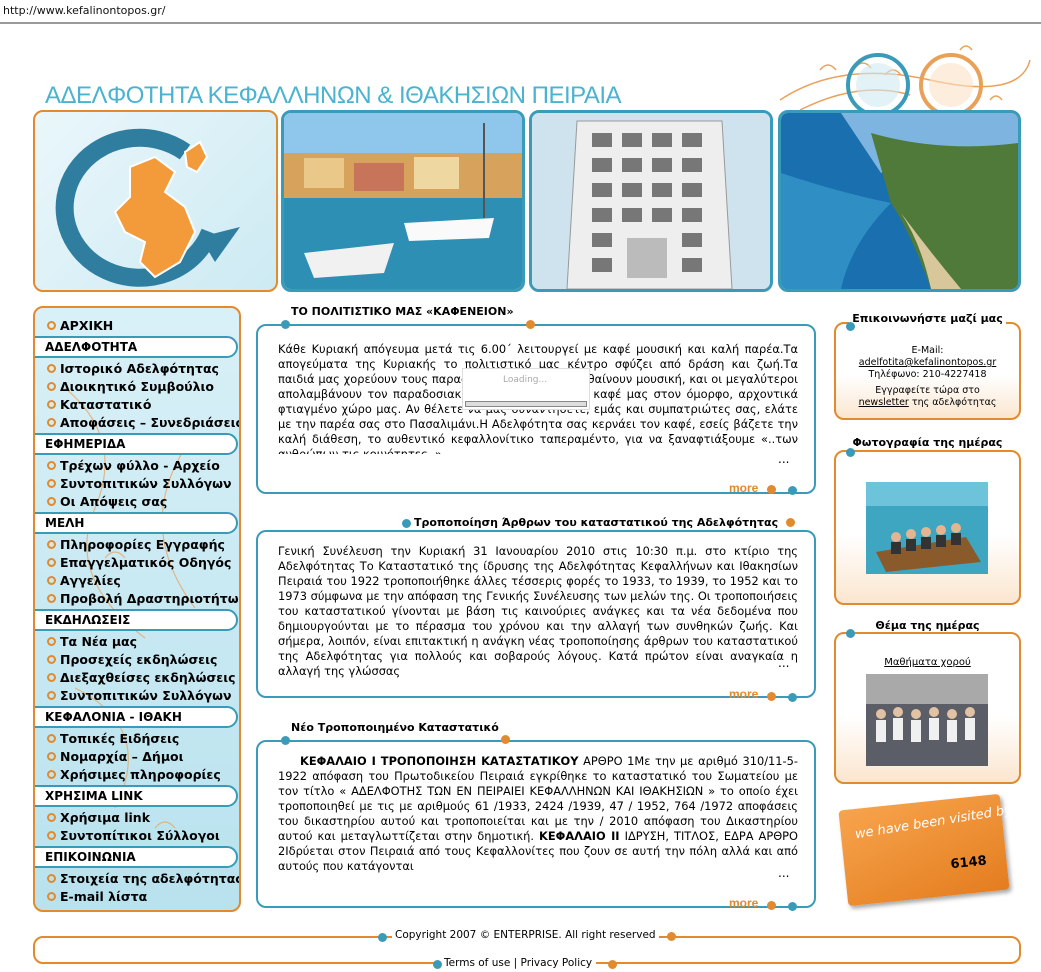  I want to click on building-photo, so click(651, 201).